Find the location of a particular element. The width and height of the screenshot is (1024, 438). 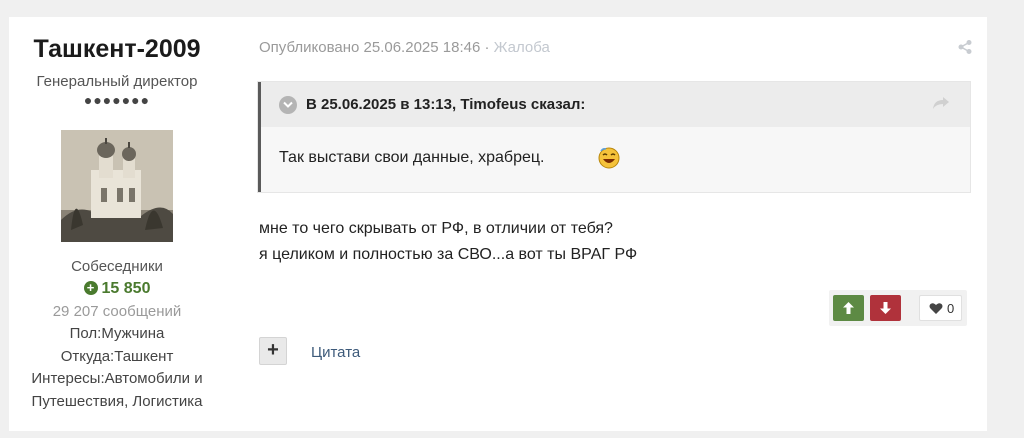

reaction-bar: 0 is located at coordinates (898, 308).